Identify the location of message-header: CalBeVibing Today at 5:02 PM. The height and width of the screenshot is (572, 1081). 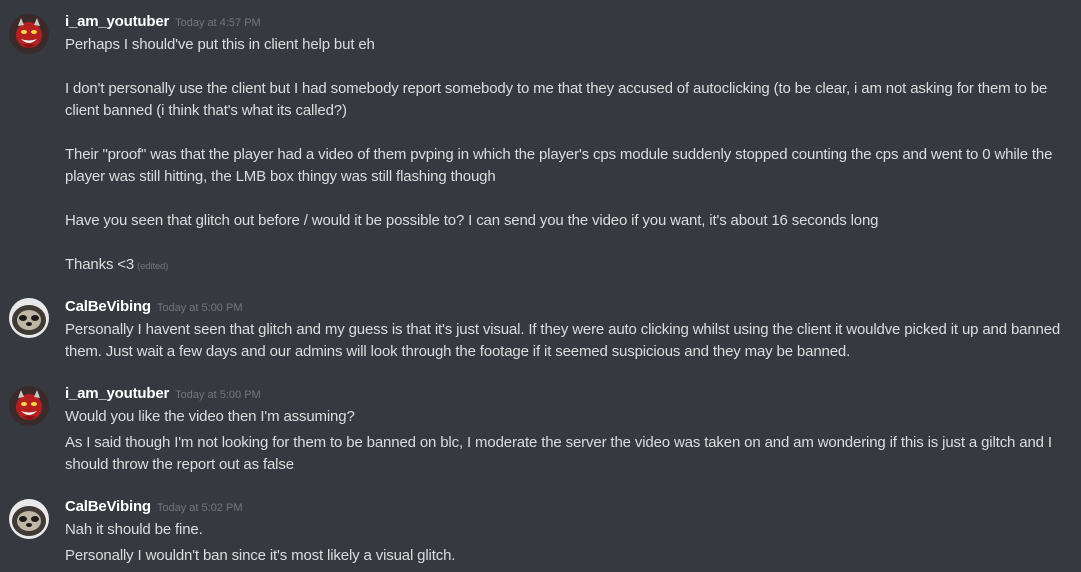
(153, 508).